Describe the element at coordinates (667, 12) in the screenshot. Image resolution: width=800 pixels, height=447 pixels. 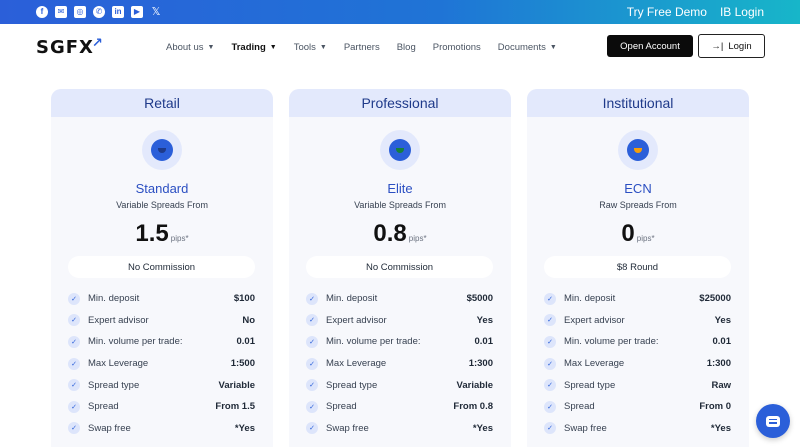
I see `try-free-demo-link: Try Free Demo` at that location.